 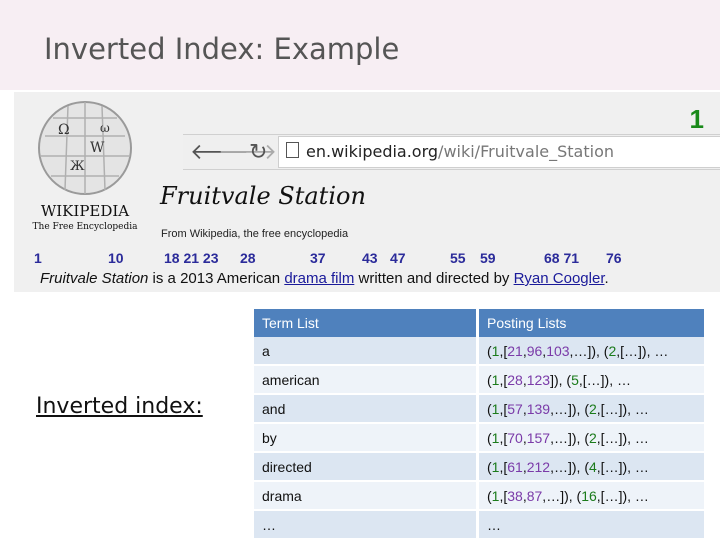 What do you see at coordinates (366, 380) in the screenshot?
I see `term-cell: american` at bounding box center [366, 380].